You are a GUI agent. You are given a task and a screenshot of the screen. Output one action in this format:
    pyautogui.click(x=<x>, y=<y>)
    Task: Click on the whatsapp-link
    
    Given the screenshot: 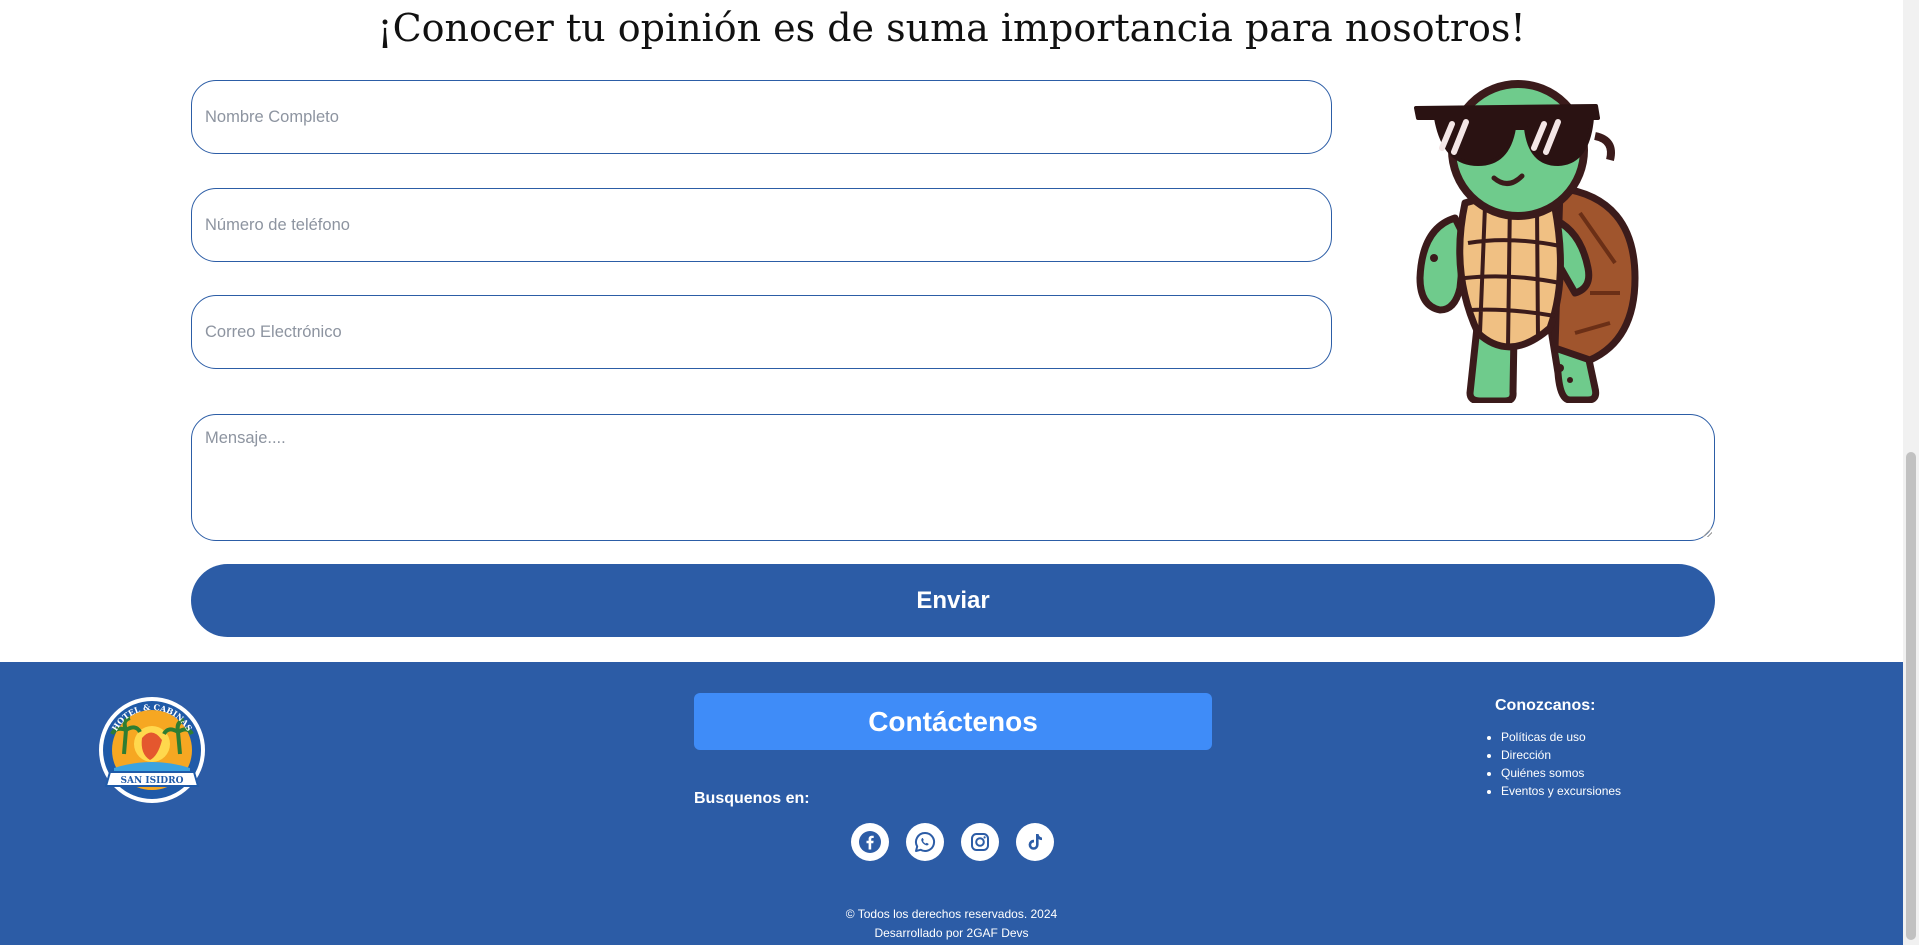 What is the action you would take?
    pyautogui.click(x=925, y=842)
    